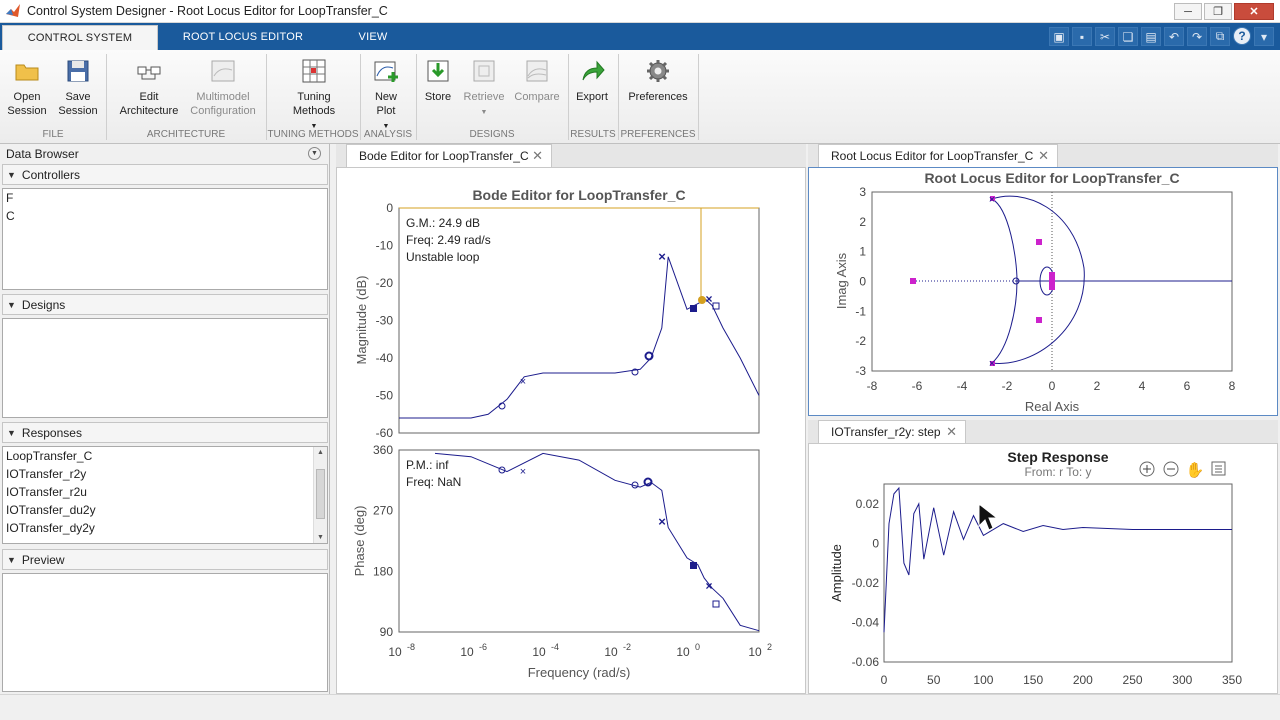  What do you see at coordinates (884, 680) in the screenshot?
I see `time-tick-label: 0` at bounding box center [884, 680].